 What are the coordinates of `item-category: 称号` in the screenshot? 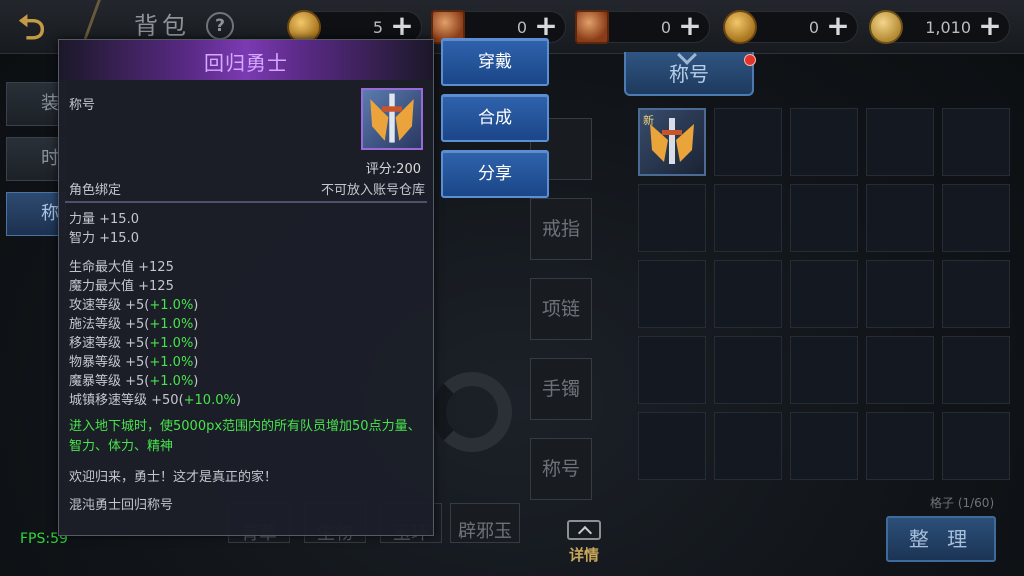 It's located at (82, 105).